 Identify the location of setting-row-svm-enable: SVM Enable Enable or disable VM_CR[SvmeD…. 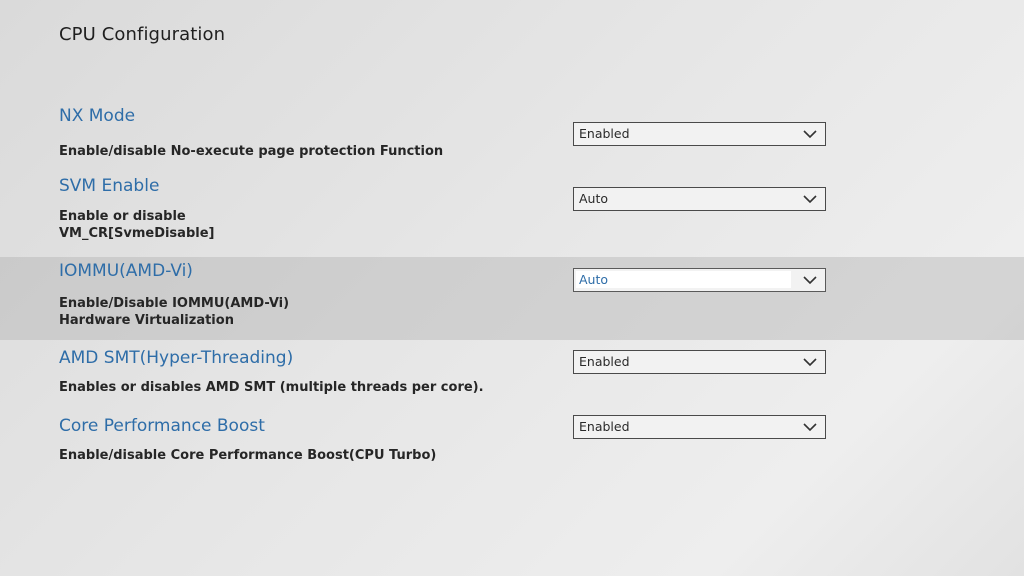
(512, 212).